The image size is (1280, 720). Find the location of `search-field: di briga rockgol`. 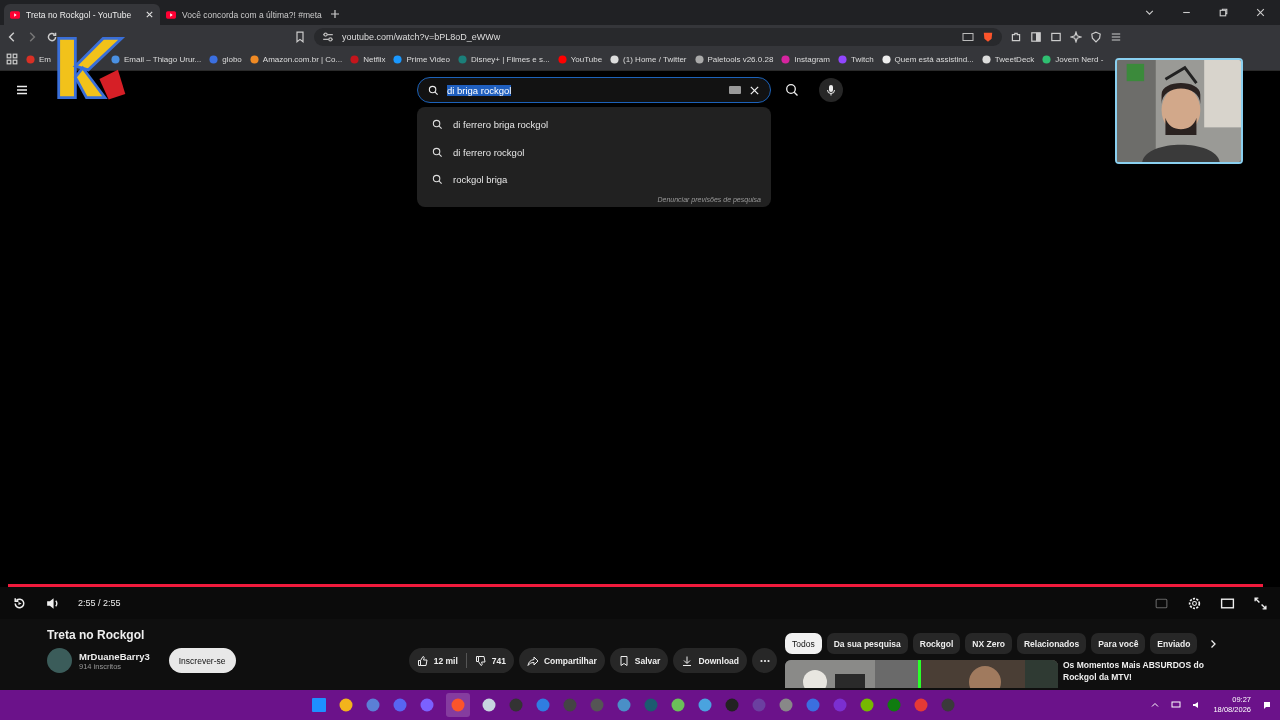

search-field: di briga rockgol is located at coordinates (594, 90).